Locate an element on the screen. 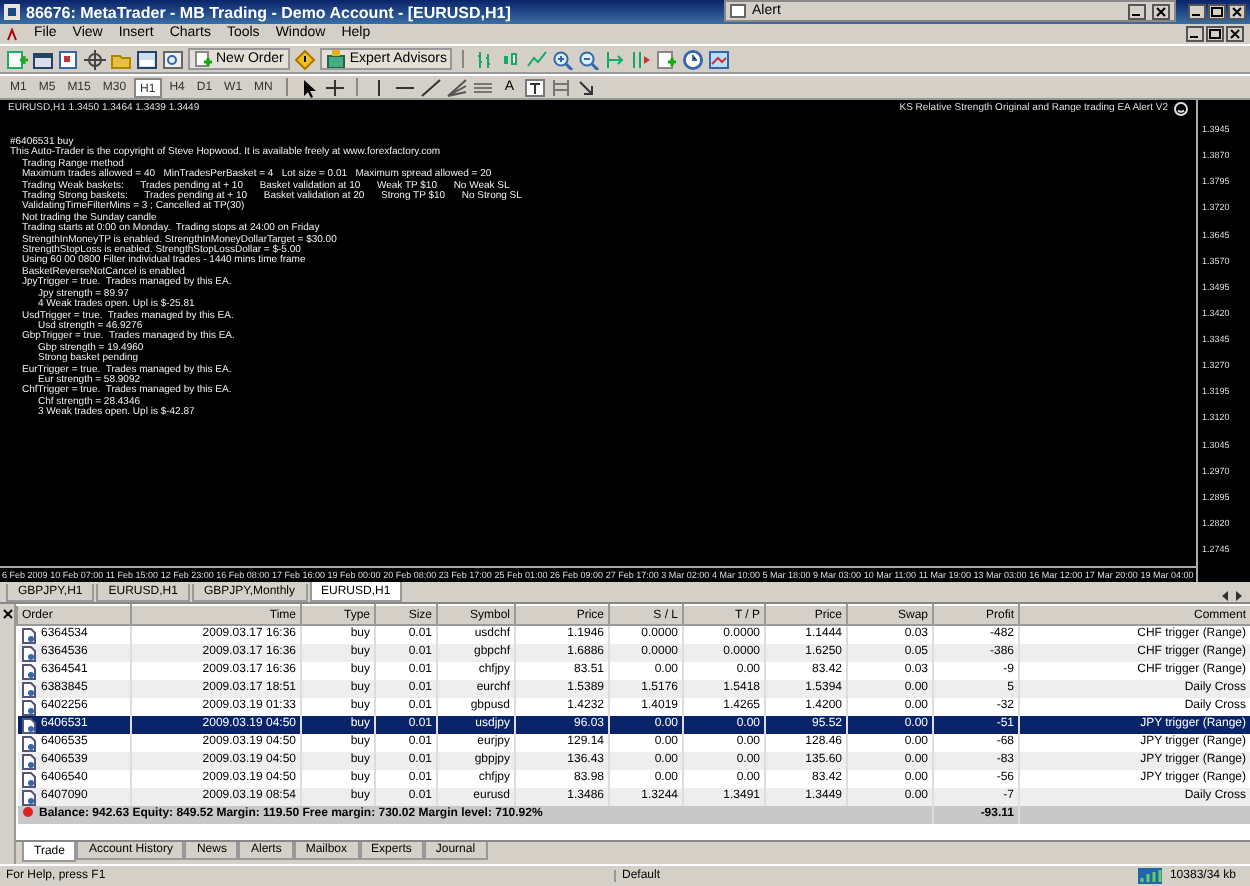 The height and width of the screenshot is (886, 1250). window-title: 86676: MetaTrader - MB Trading - Demo Account - [EURUSD,H1] is located at coordinates (268, 12).